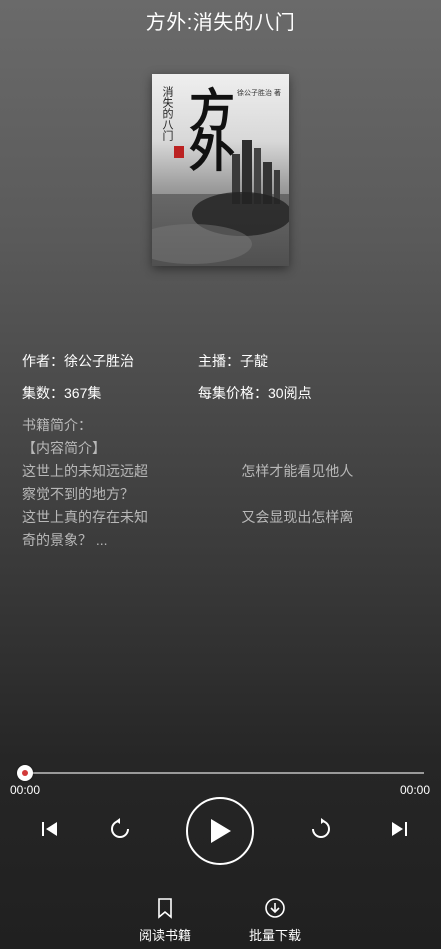  I want to click on skip-next-icon, so click(399, 829).